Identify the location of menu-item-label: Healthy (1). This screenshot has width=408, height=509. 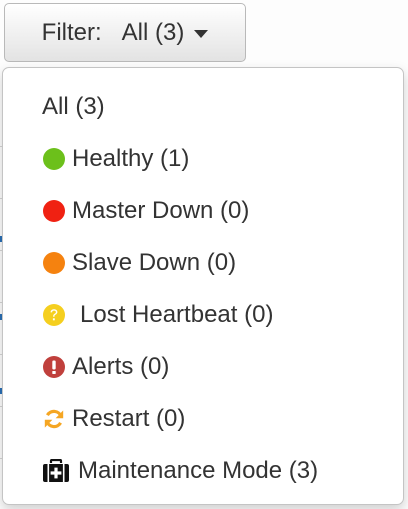
(131, 158).